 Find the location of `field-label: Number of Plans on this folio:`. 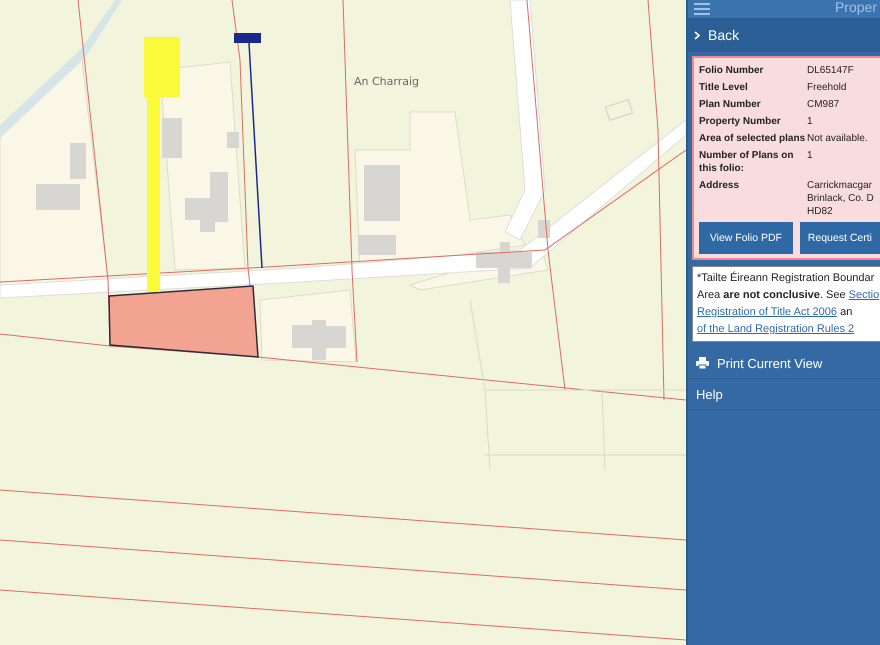

field-label: Number of Plans on this folio: is located at coordinates (746, 162).